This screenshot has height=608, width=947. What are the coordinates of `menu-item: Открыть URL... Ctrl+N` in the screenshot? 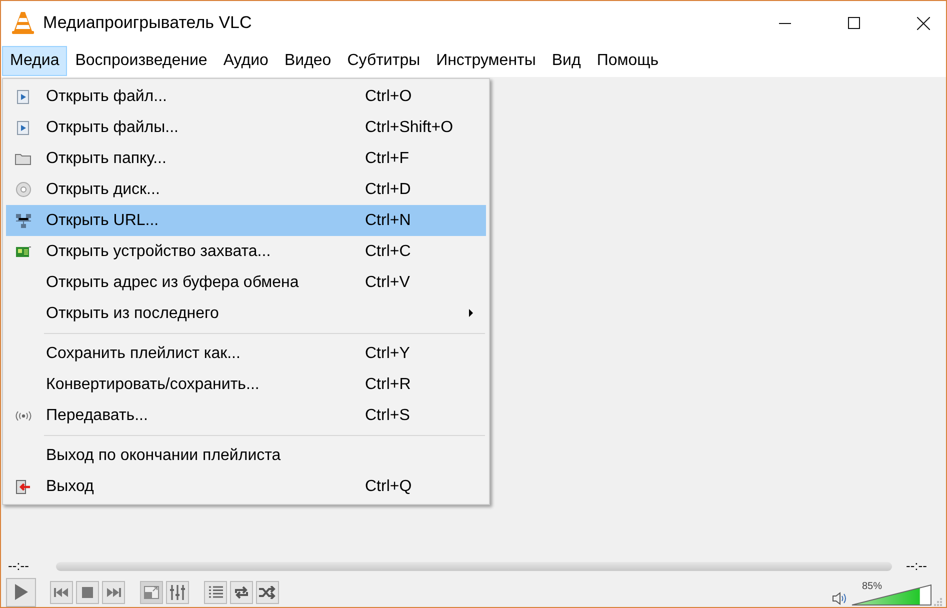 It's located at (246, 220).